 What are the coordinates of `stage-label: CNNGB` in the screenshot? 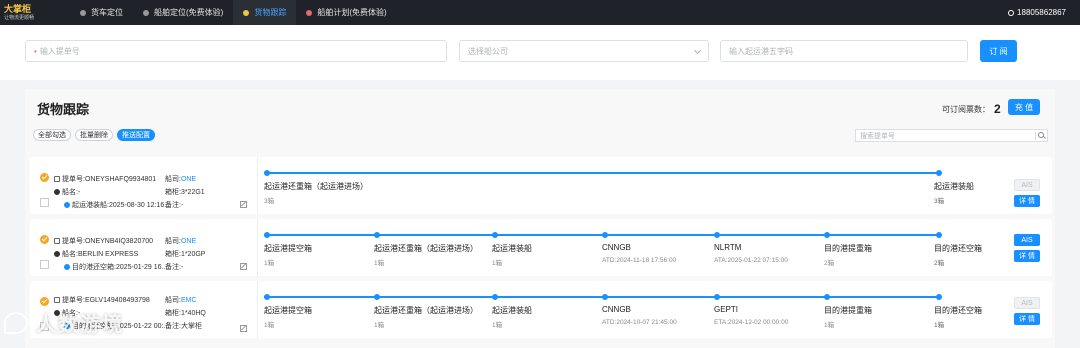 It's located at (616, 247).